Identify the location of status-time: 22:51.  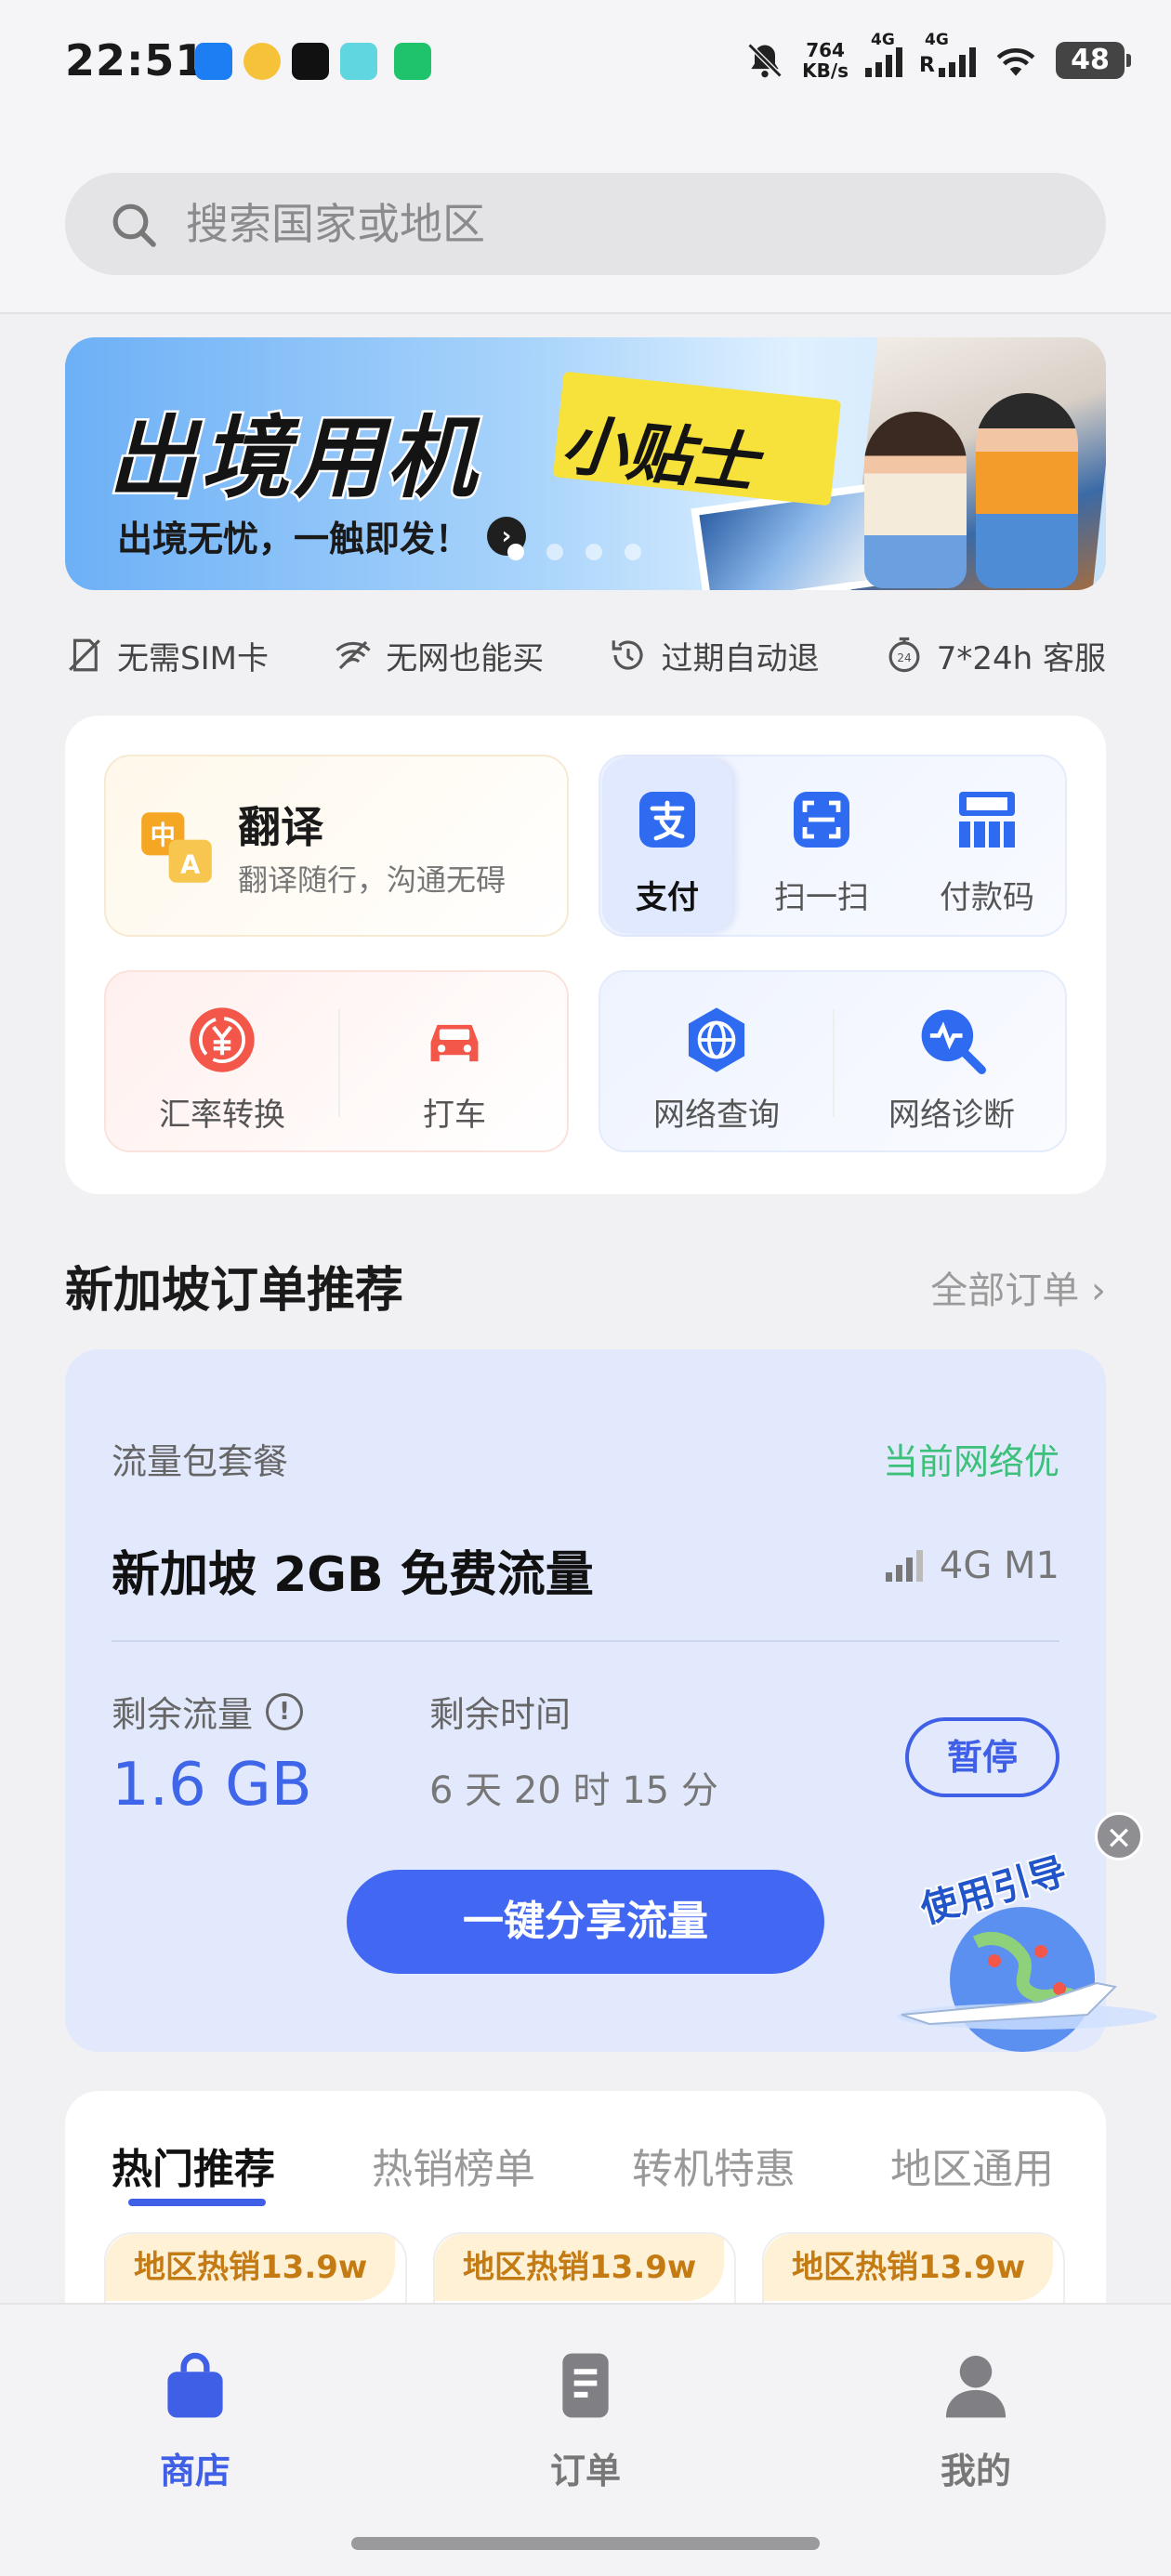
(136, 60).